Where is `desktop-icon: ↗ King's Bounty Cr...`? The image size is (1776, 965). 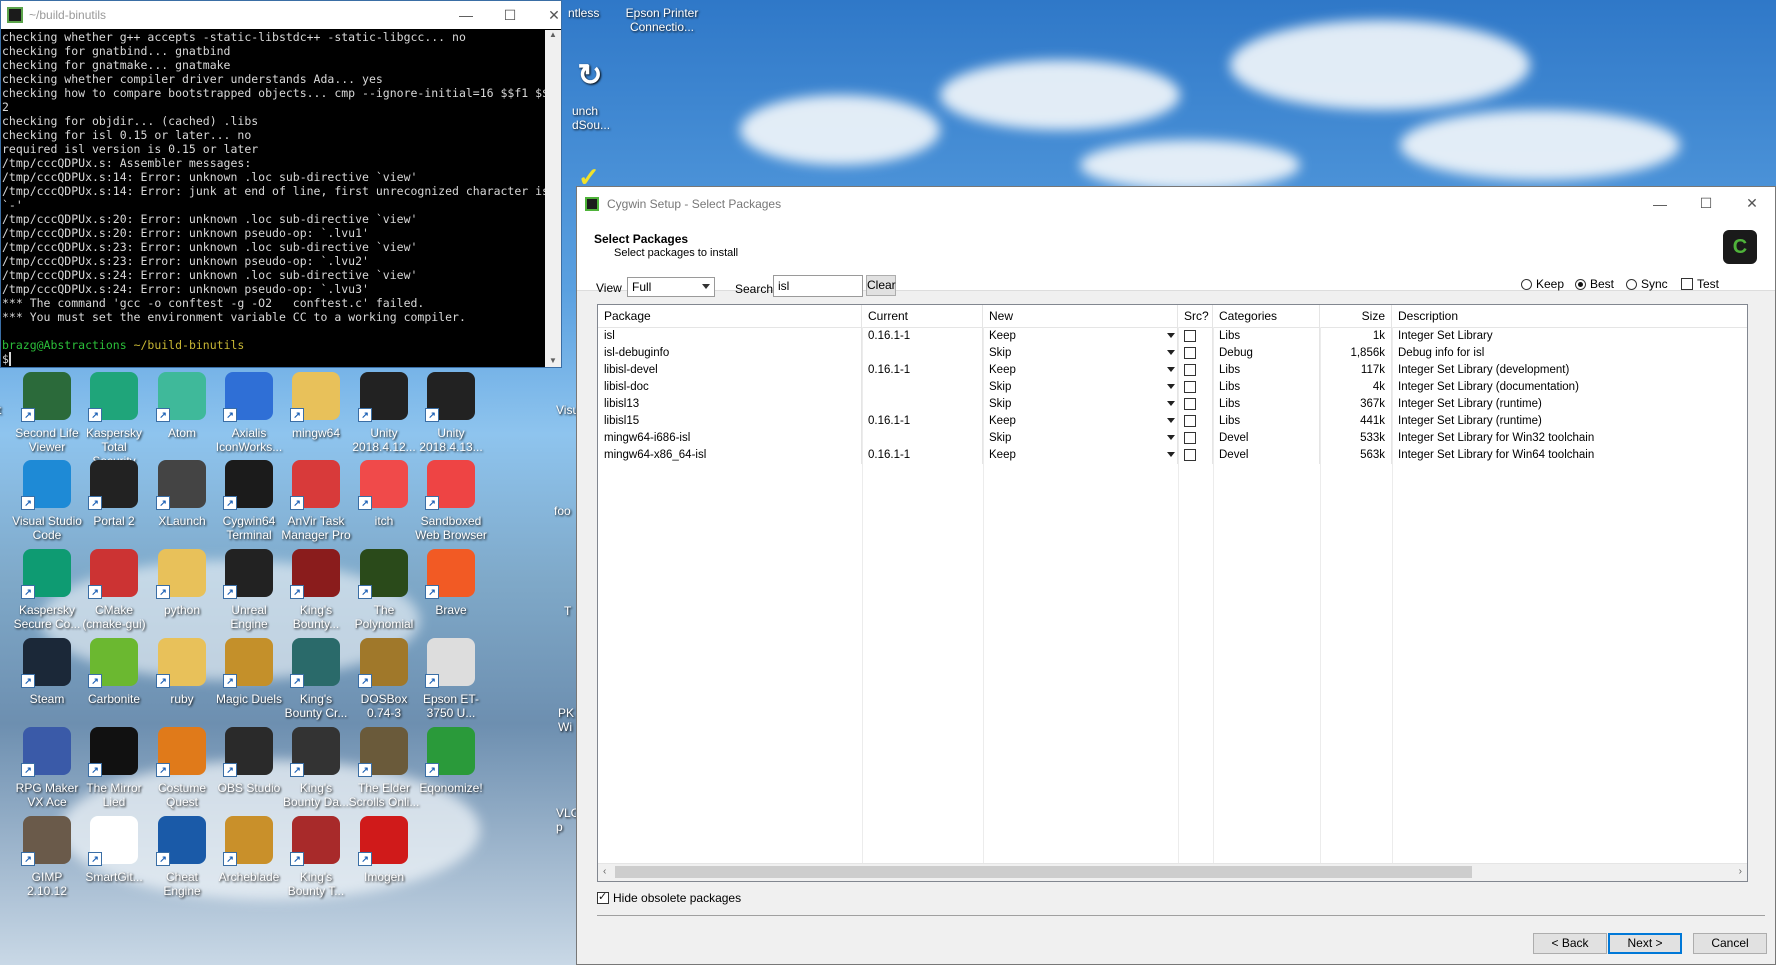
desktop-icon: ↗ King's Bounty Cr... is located at coordinates (316, 679).